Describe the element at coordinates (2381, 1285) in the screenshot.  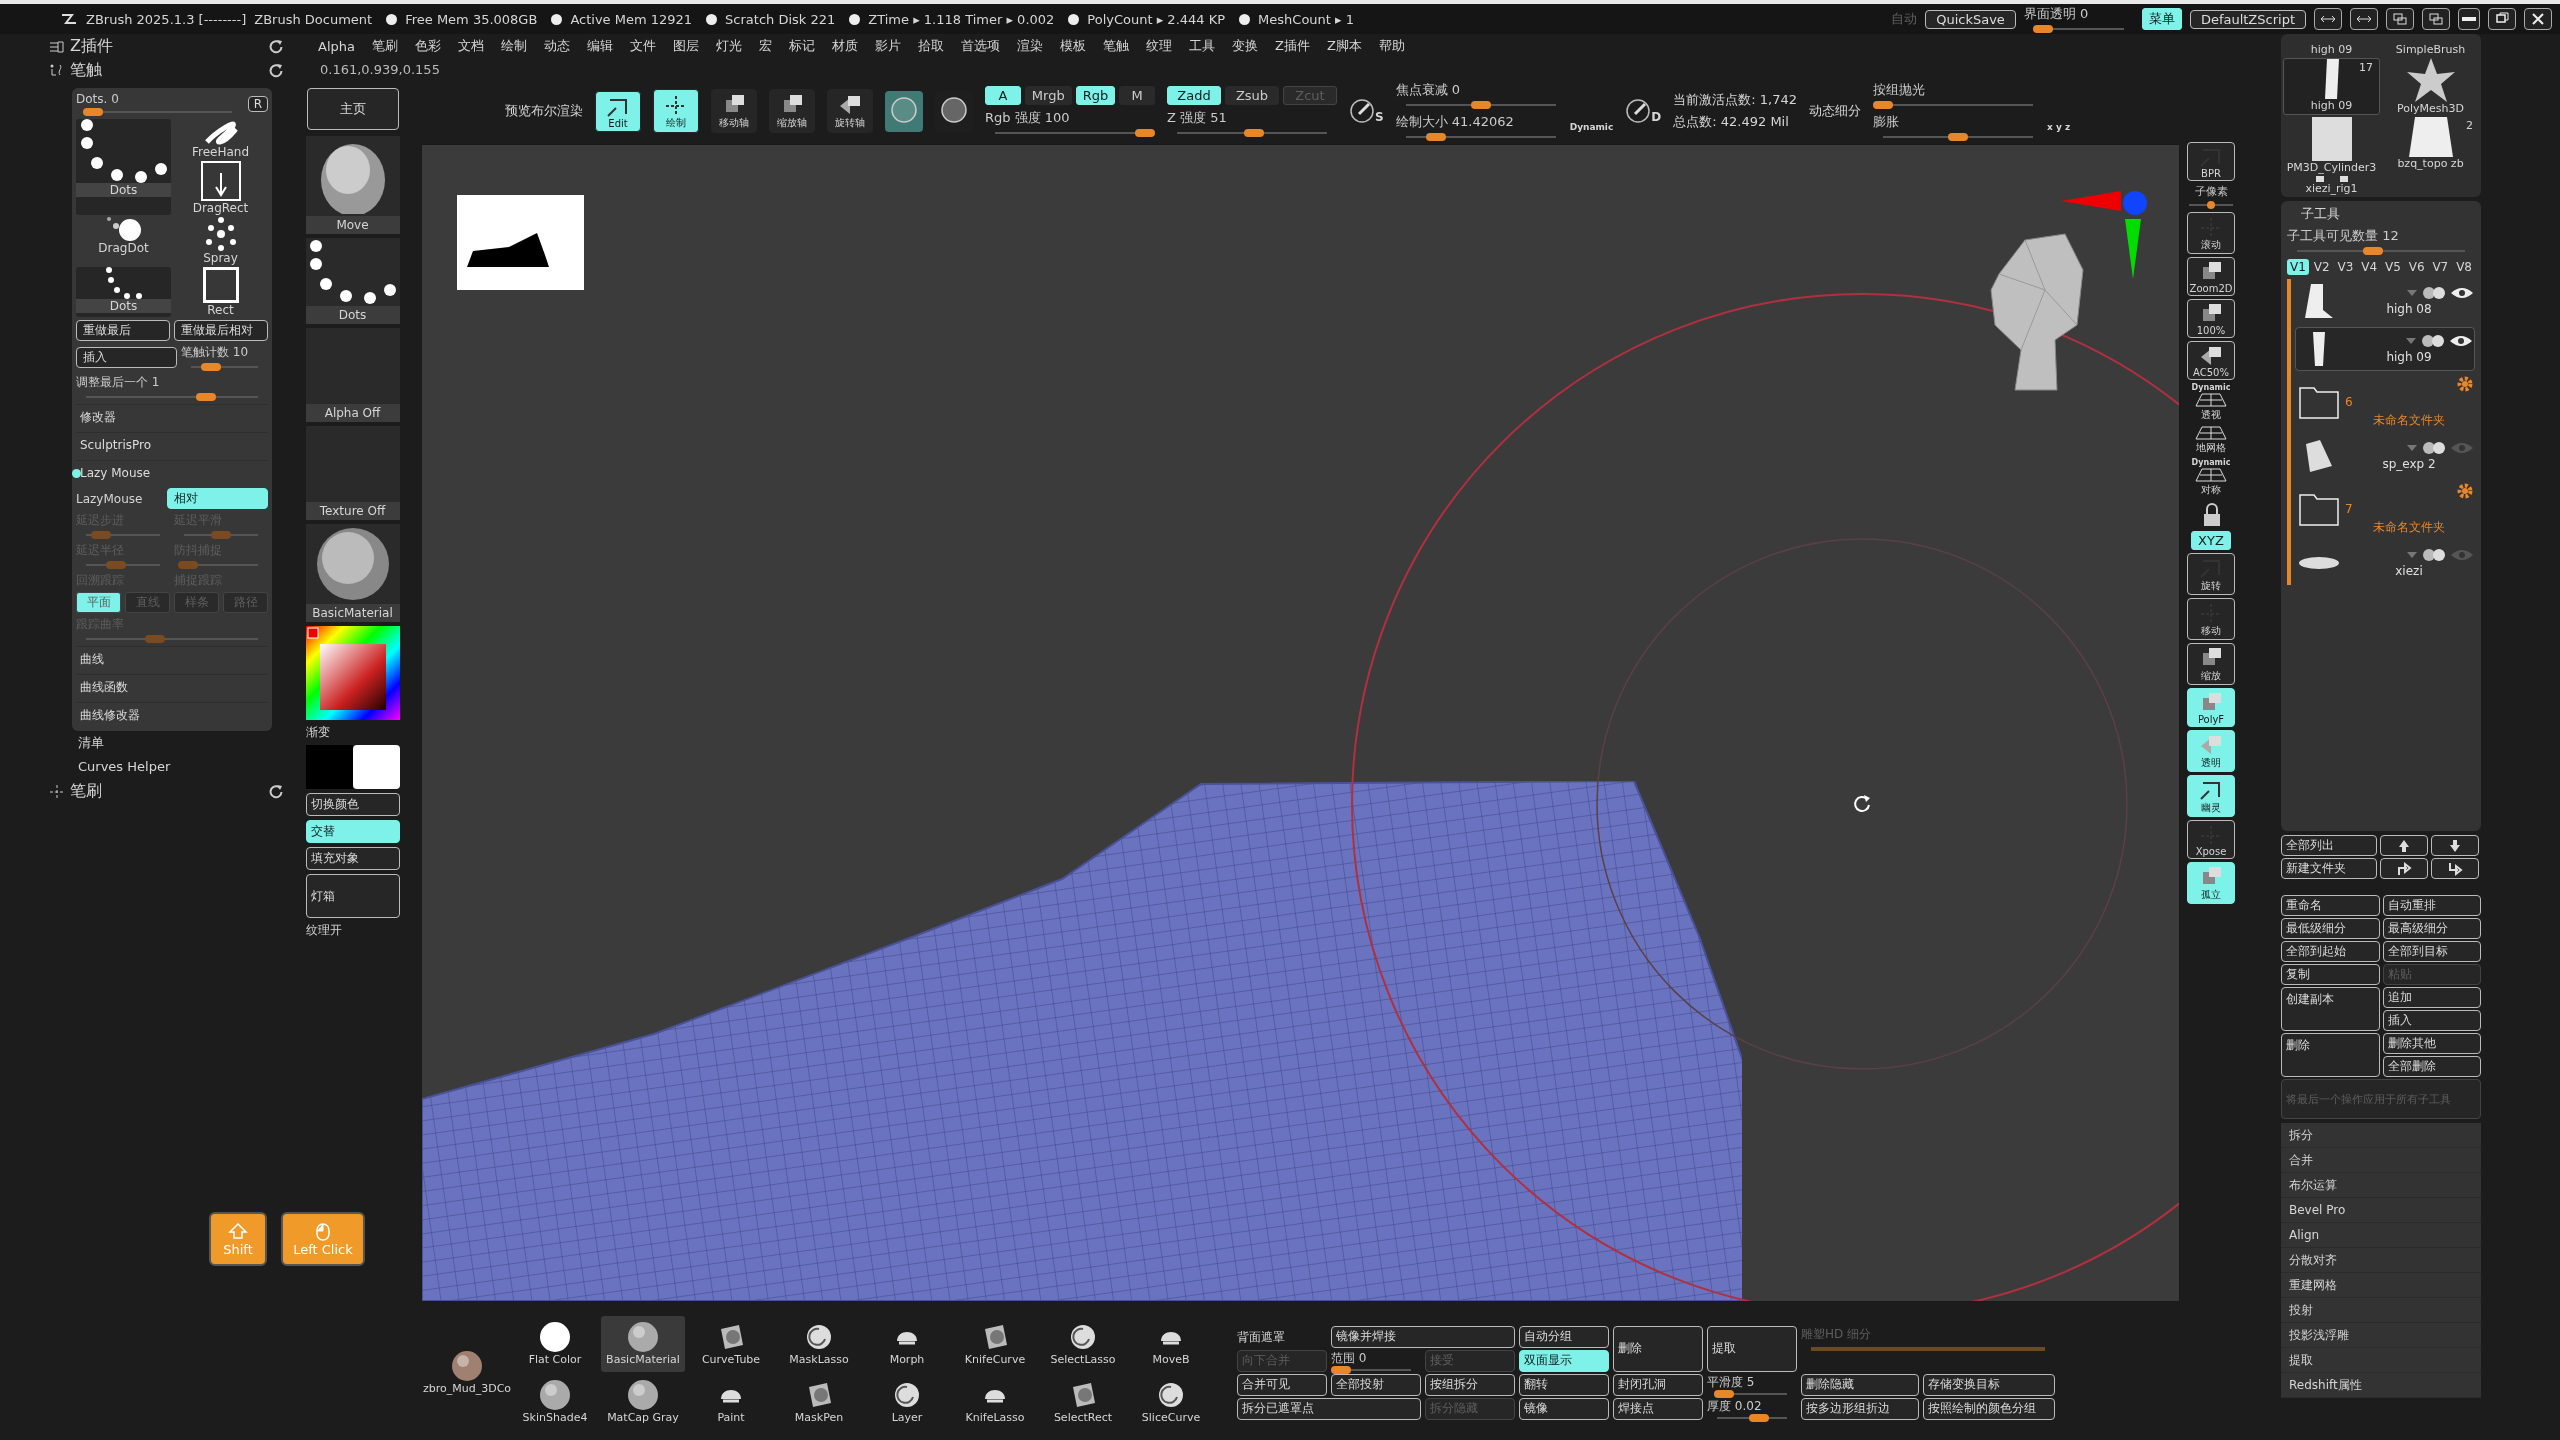
I see `menu-item: 重建网格` at that location.